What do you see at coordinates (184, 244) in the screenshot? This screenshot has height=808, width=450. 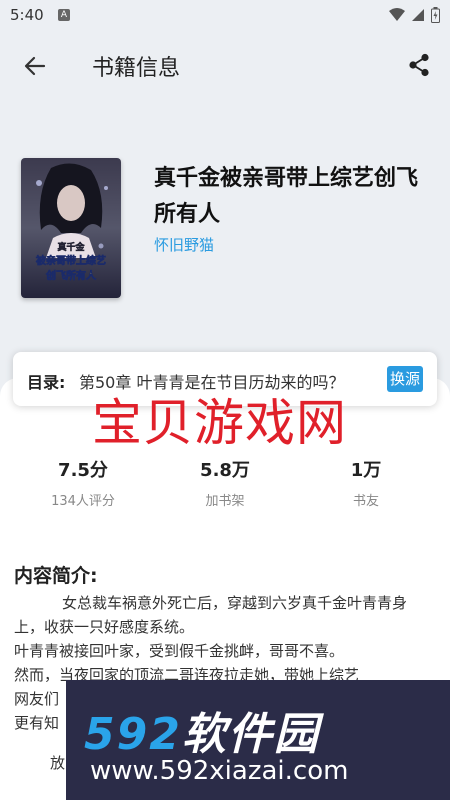 I see `book-author: 怀旧野猫` at bounding box center [184, 244].